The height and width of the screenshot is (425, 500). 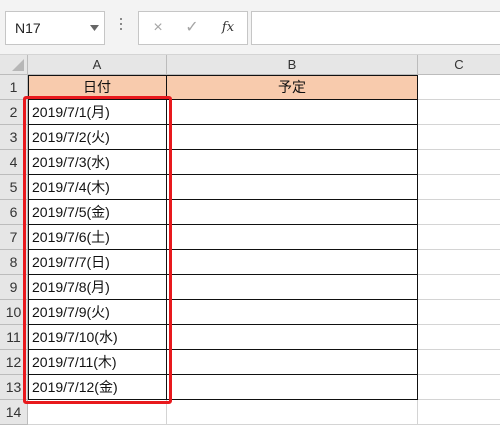 What do you see at coordinates (459, 65) in the screenshot?
I see `column-header-c: C` at bounding box center [459, 65].